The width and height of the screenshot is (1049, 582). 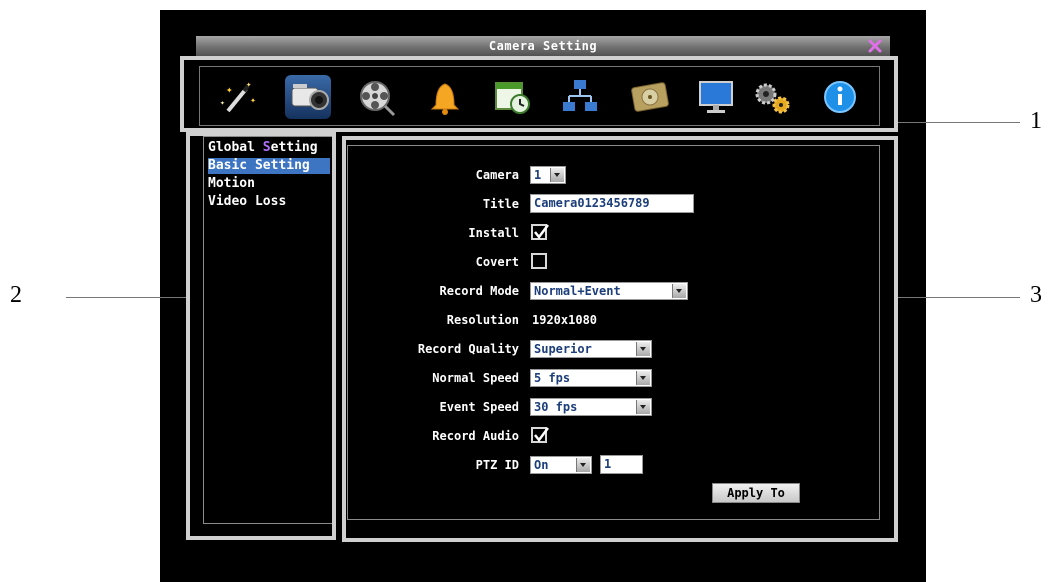 I want to click on close-icon, so click(x=875, y=46).